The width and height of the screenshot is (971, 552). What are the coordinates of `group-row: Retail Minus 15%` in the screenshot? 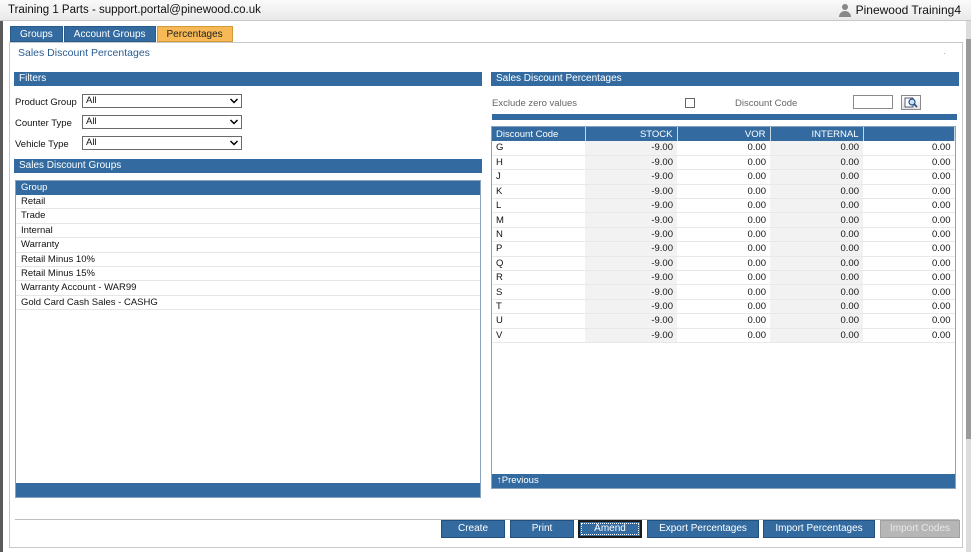 It's located at (248, 274).